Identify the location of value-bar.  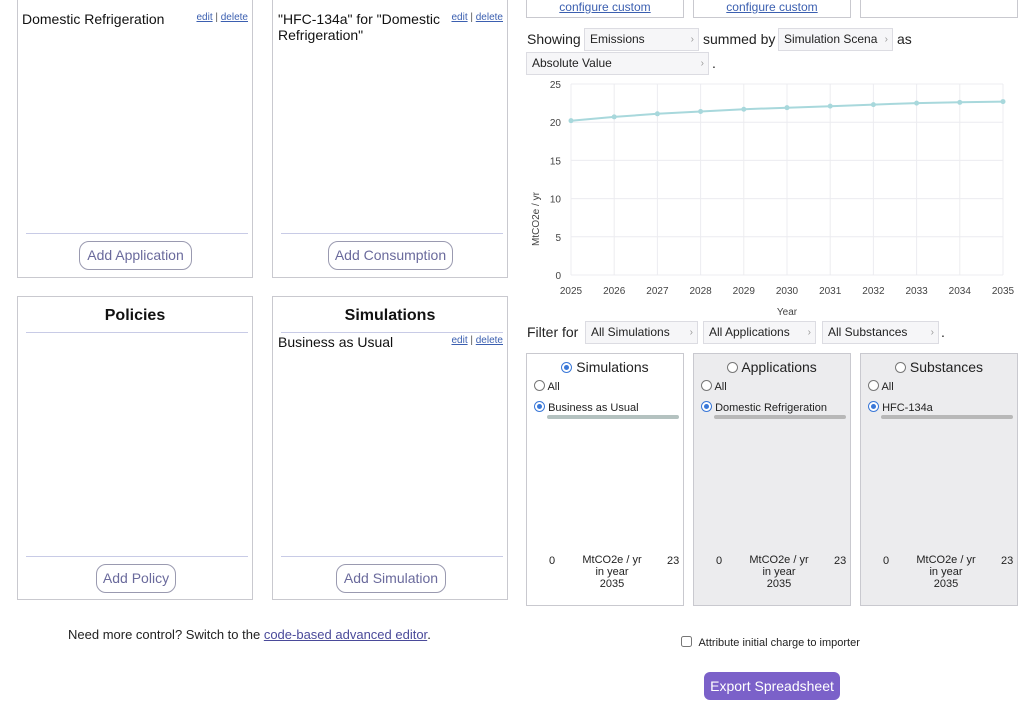
(613, 417).